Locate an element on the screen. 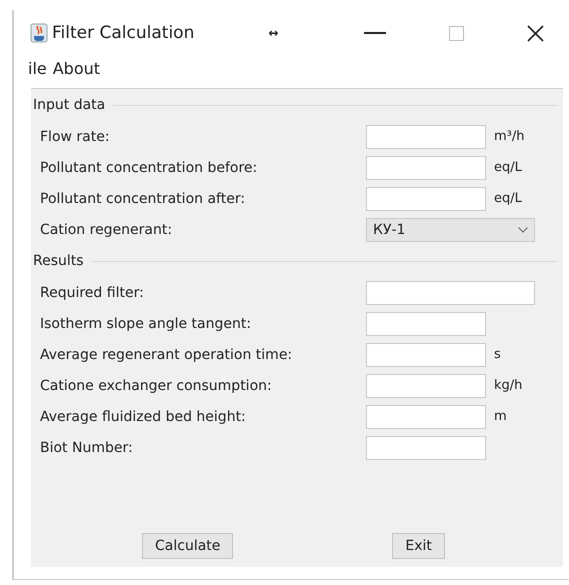 The image size is (569, 585). window-title: Filter Calculation is located at coordinates (123, 33).